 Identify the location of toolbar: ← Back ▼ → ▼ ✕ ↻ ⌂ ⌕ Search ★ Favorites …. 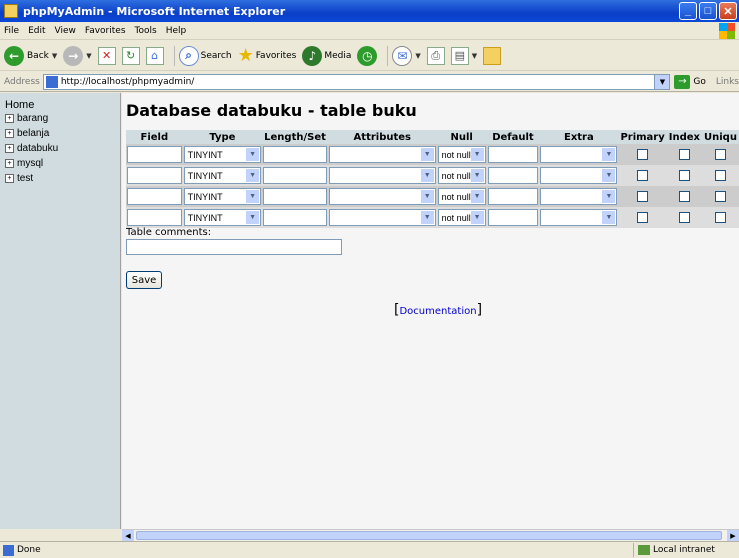
(369, 56).